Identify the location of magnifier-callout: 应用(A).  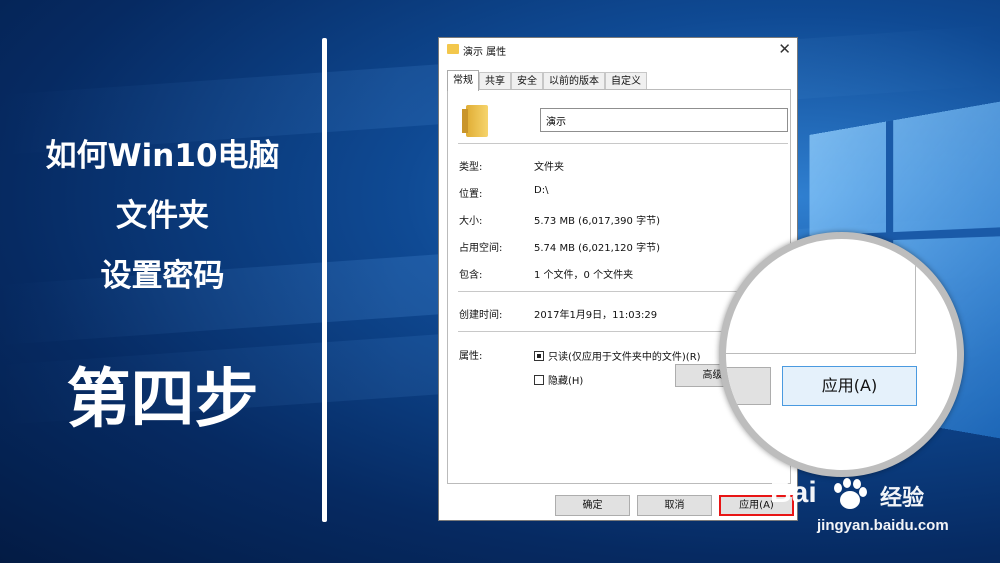
(841, 354).